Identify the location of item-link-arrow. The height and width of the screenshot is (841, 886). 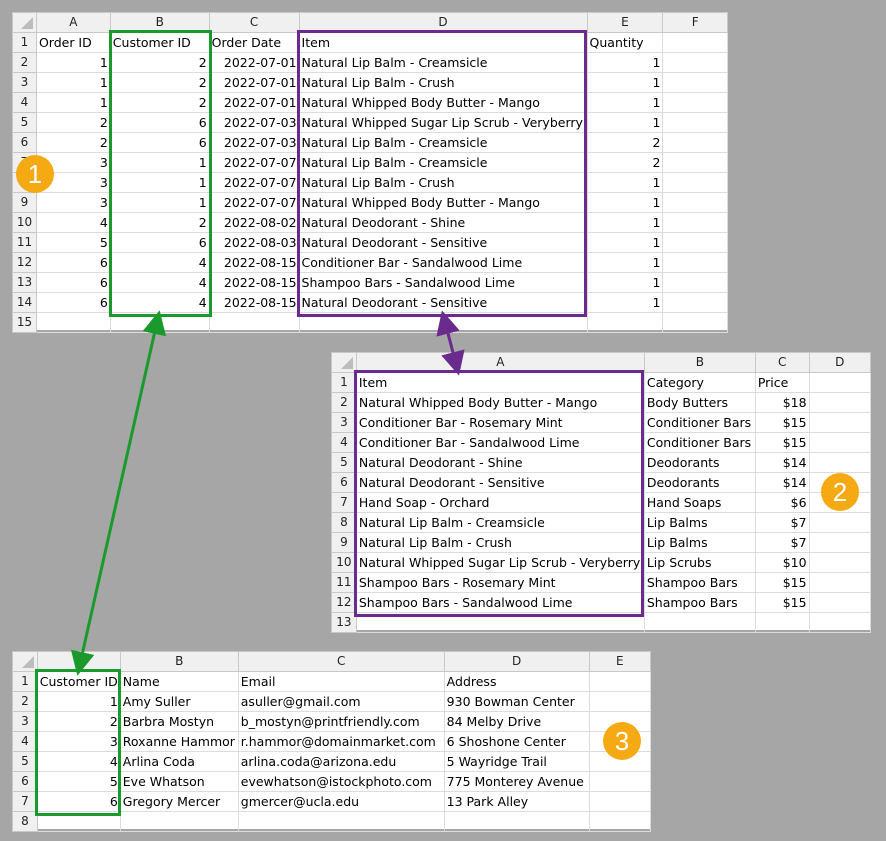
(450, 343).